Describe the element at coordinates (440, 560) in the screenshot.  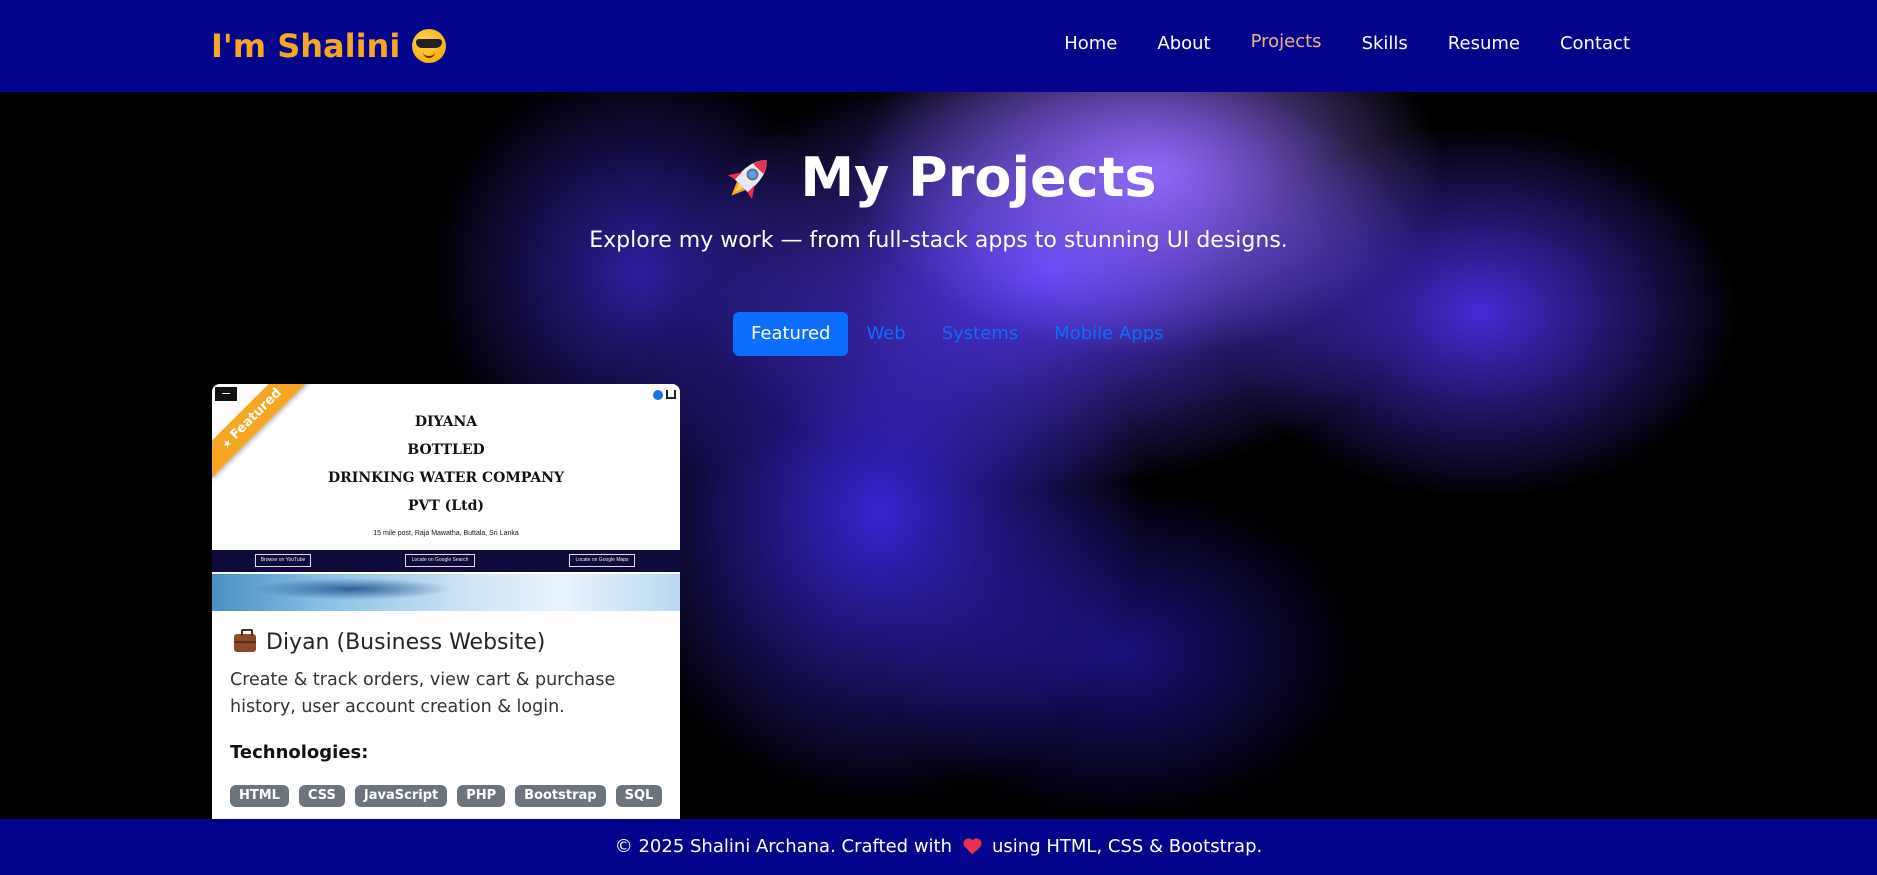
I see `screenshot-button: Locate on Google Search` at that location.